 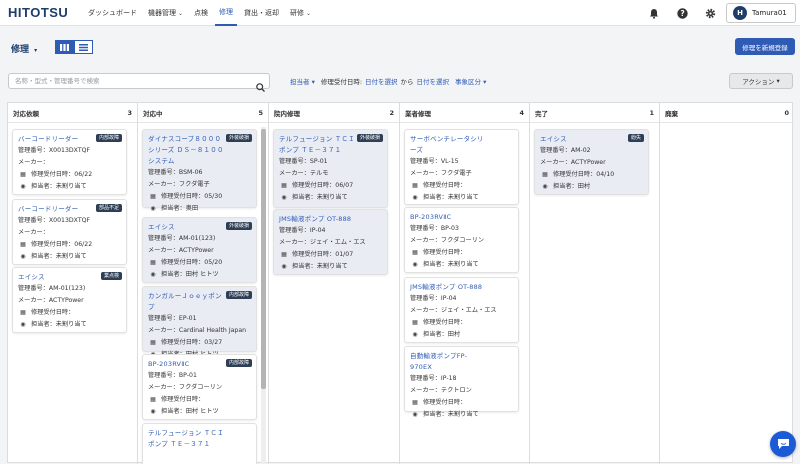 I want to click on assignee-filter: 担当者 ▾, so click(x=302, y=81).